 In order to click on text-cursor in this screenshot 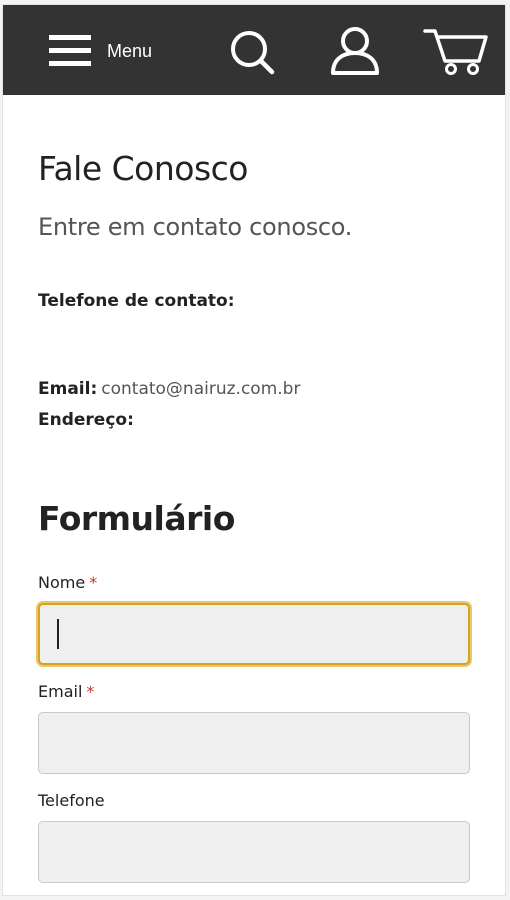, I will do `click(58, 634)`.